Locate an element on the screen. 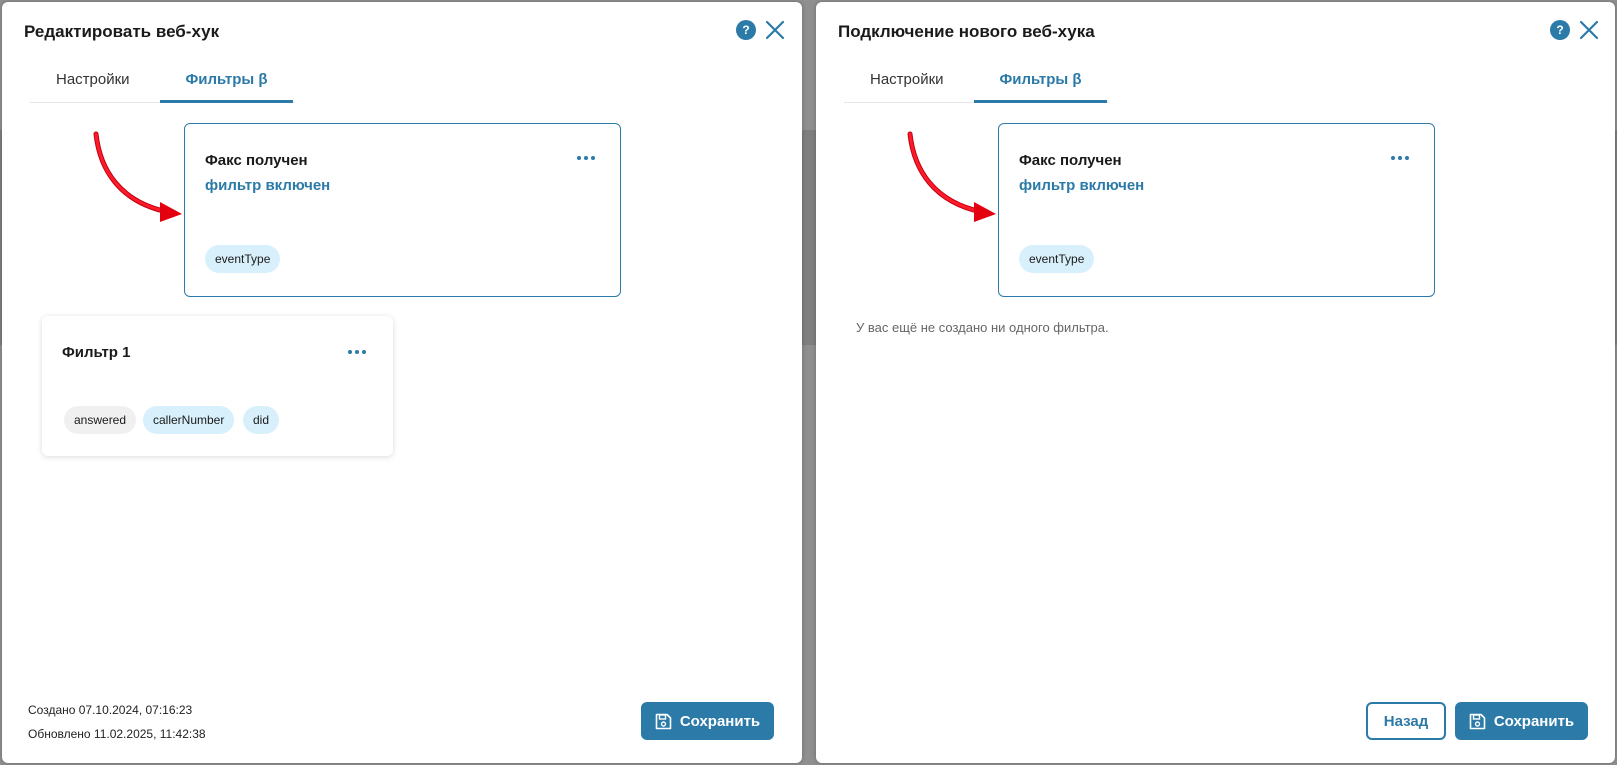 The width and height of the screenshot is (1617, 765). empty-filters-message: У вас ещё не создано ни одного фильтра. is located at coordinates (982, 327).